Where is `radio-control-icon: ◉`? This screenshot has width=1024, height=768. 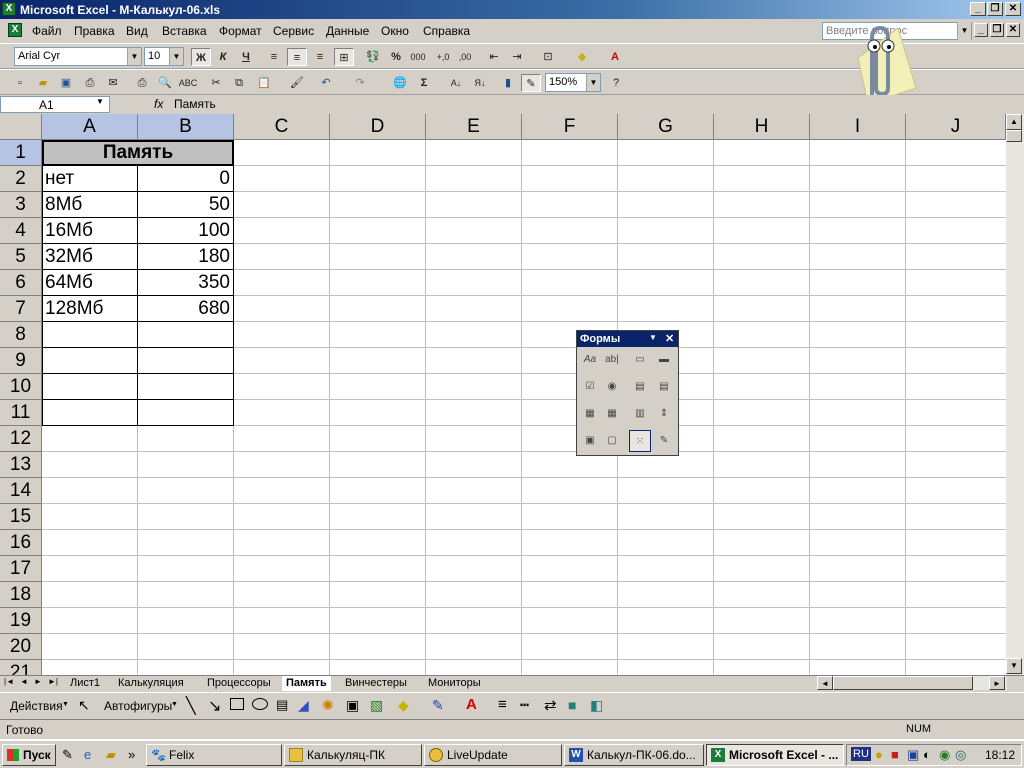 radio-control-icon: ◉ is located at coordinates (612, 387).